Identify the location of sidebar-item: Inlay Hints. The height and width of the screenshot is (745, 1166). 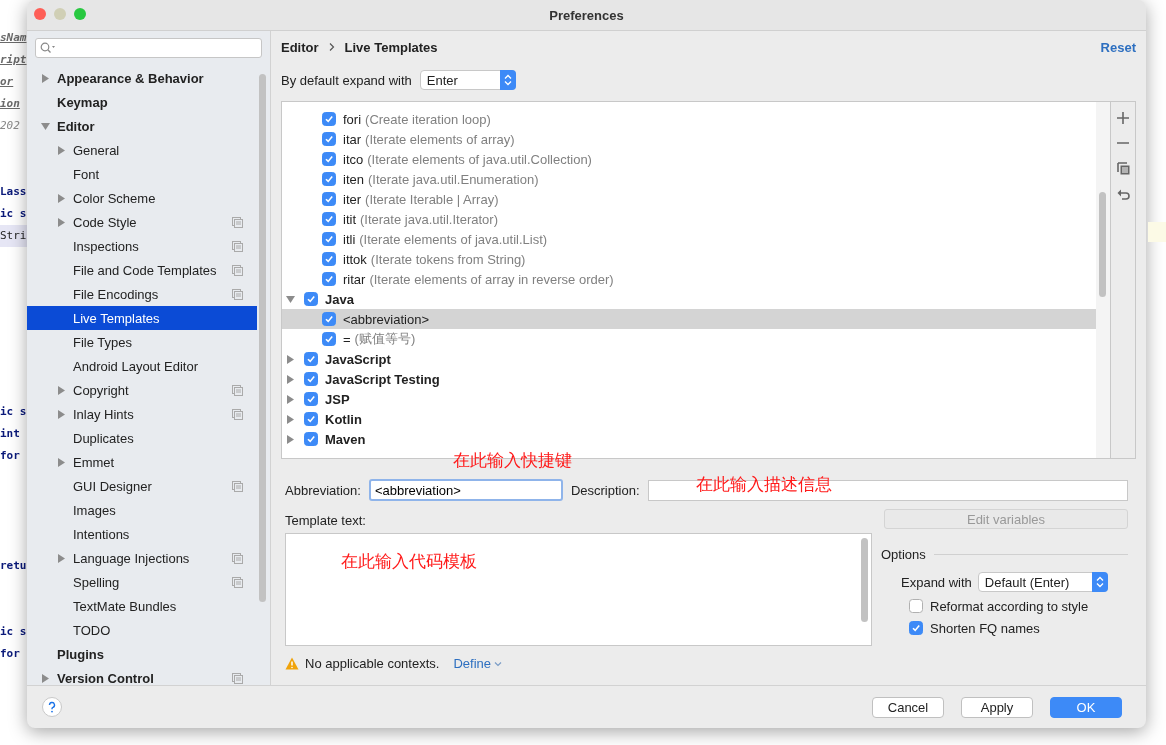
(142, 414).